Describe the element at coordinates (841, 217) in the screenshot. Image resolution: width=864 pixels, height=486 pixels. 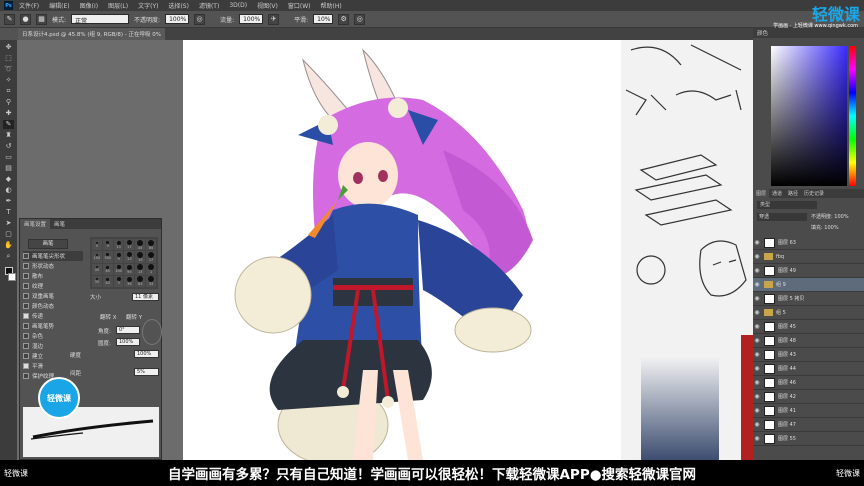
I see `layer-opacity-value: 100%` at that location.